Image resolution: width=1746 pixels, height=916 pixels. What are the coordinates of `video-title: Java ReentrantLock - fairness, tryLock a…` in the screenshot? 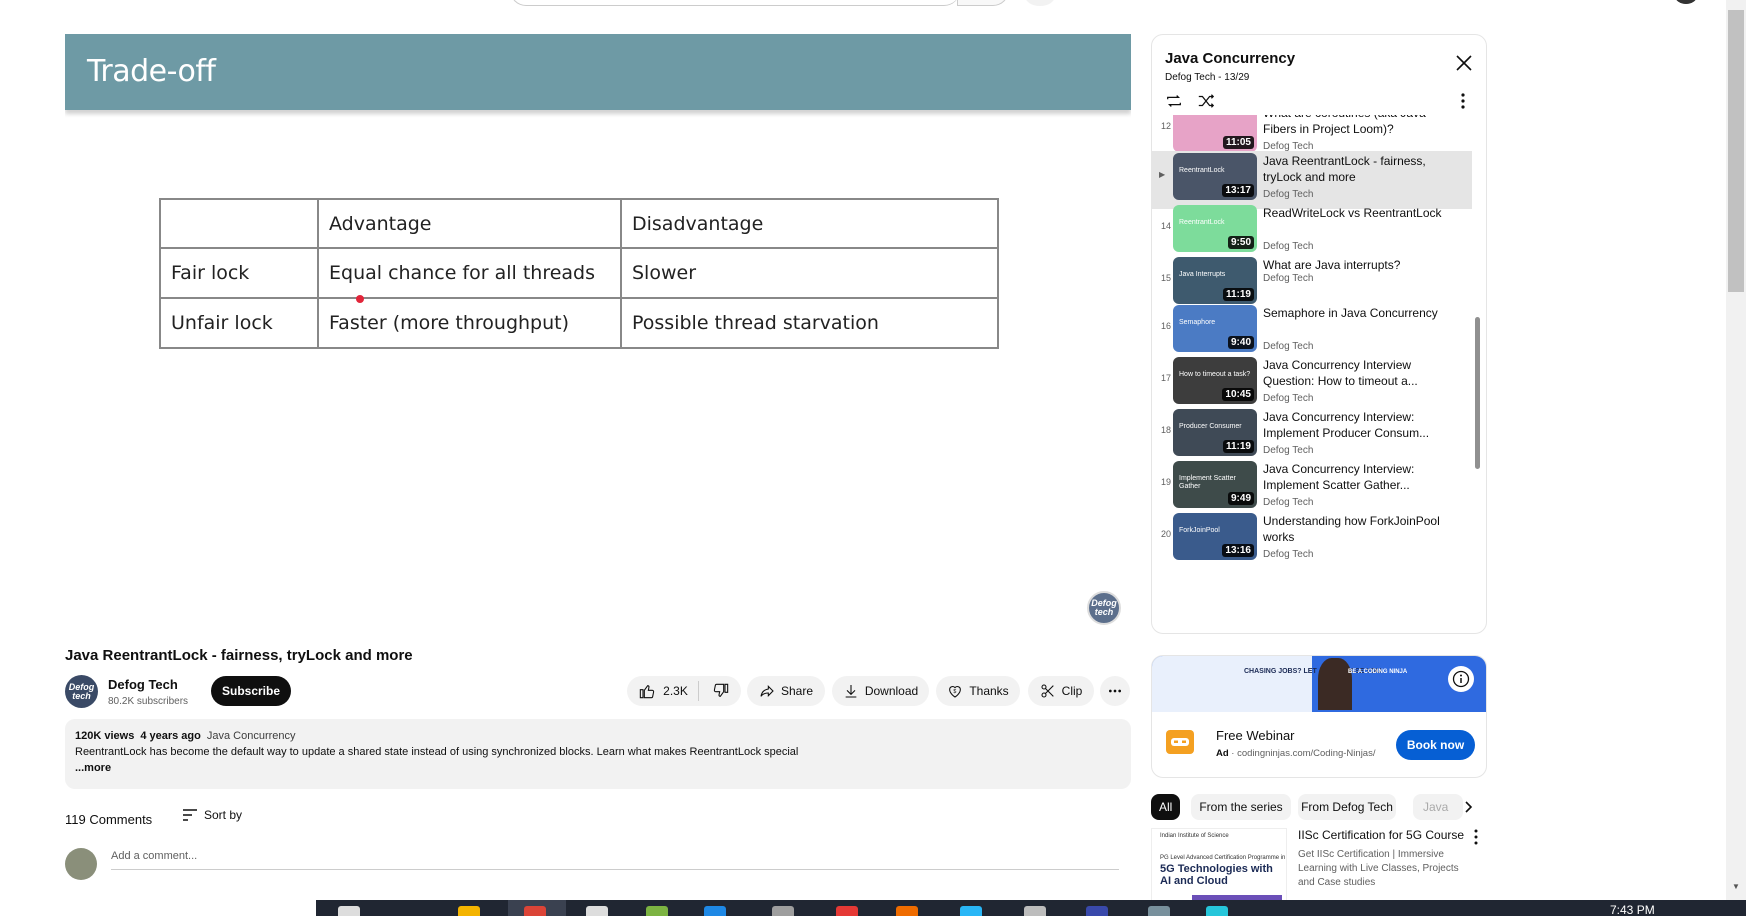 It's located at (239, 655).